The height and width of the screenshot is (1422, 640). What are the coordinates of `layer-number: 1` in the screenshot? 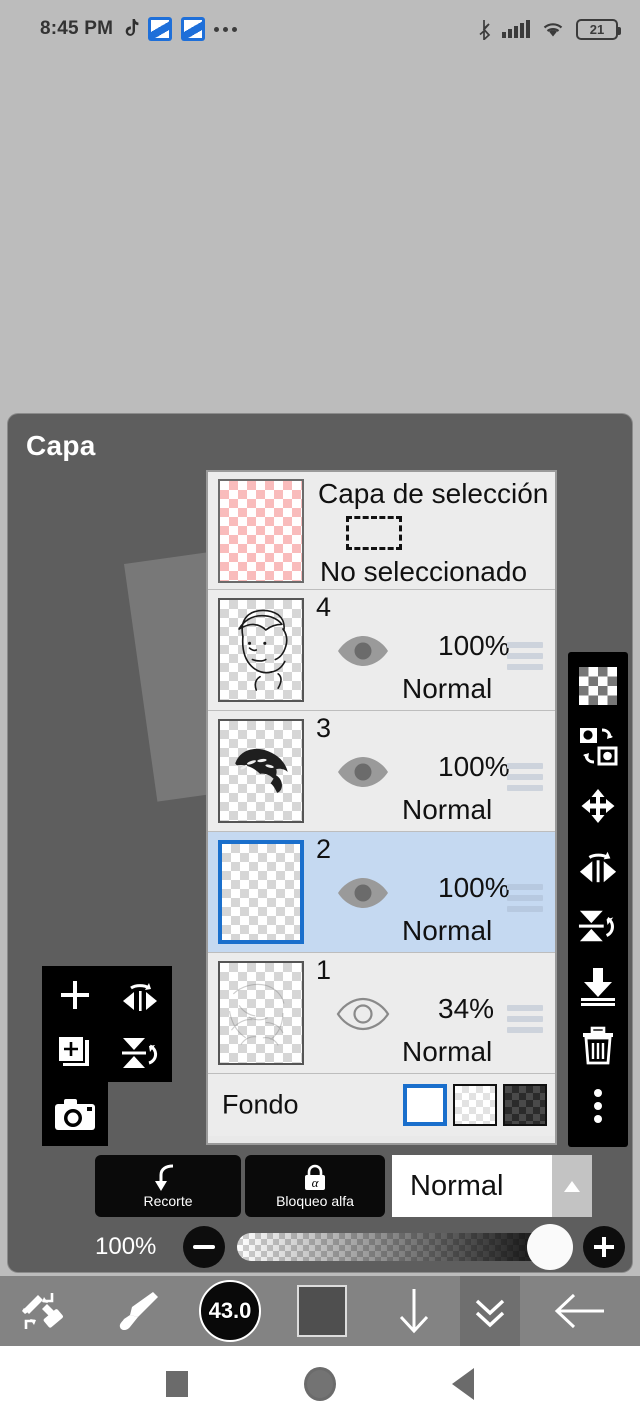 It's located at (324, 970).